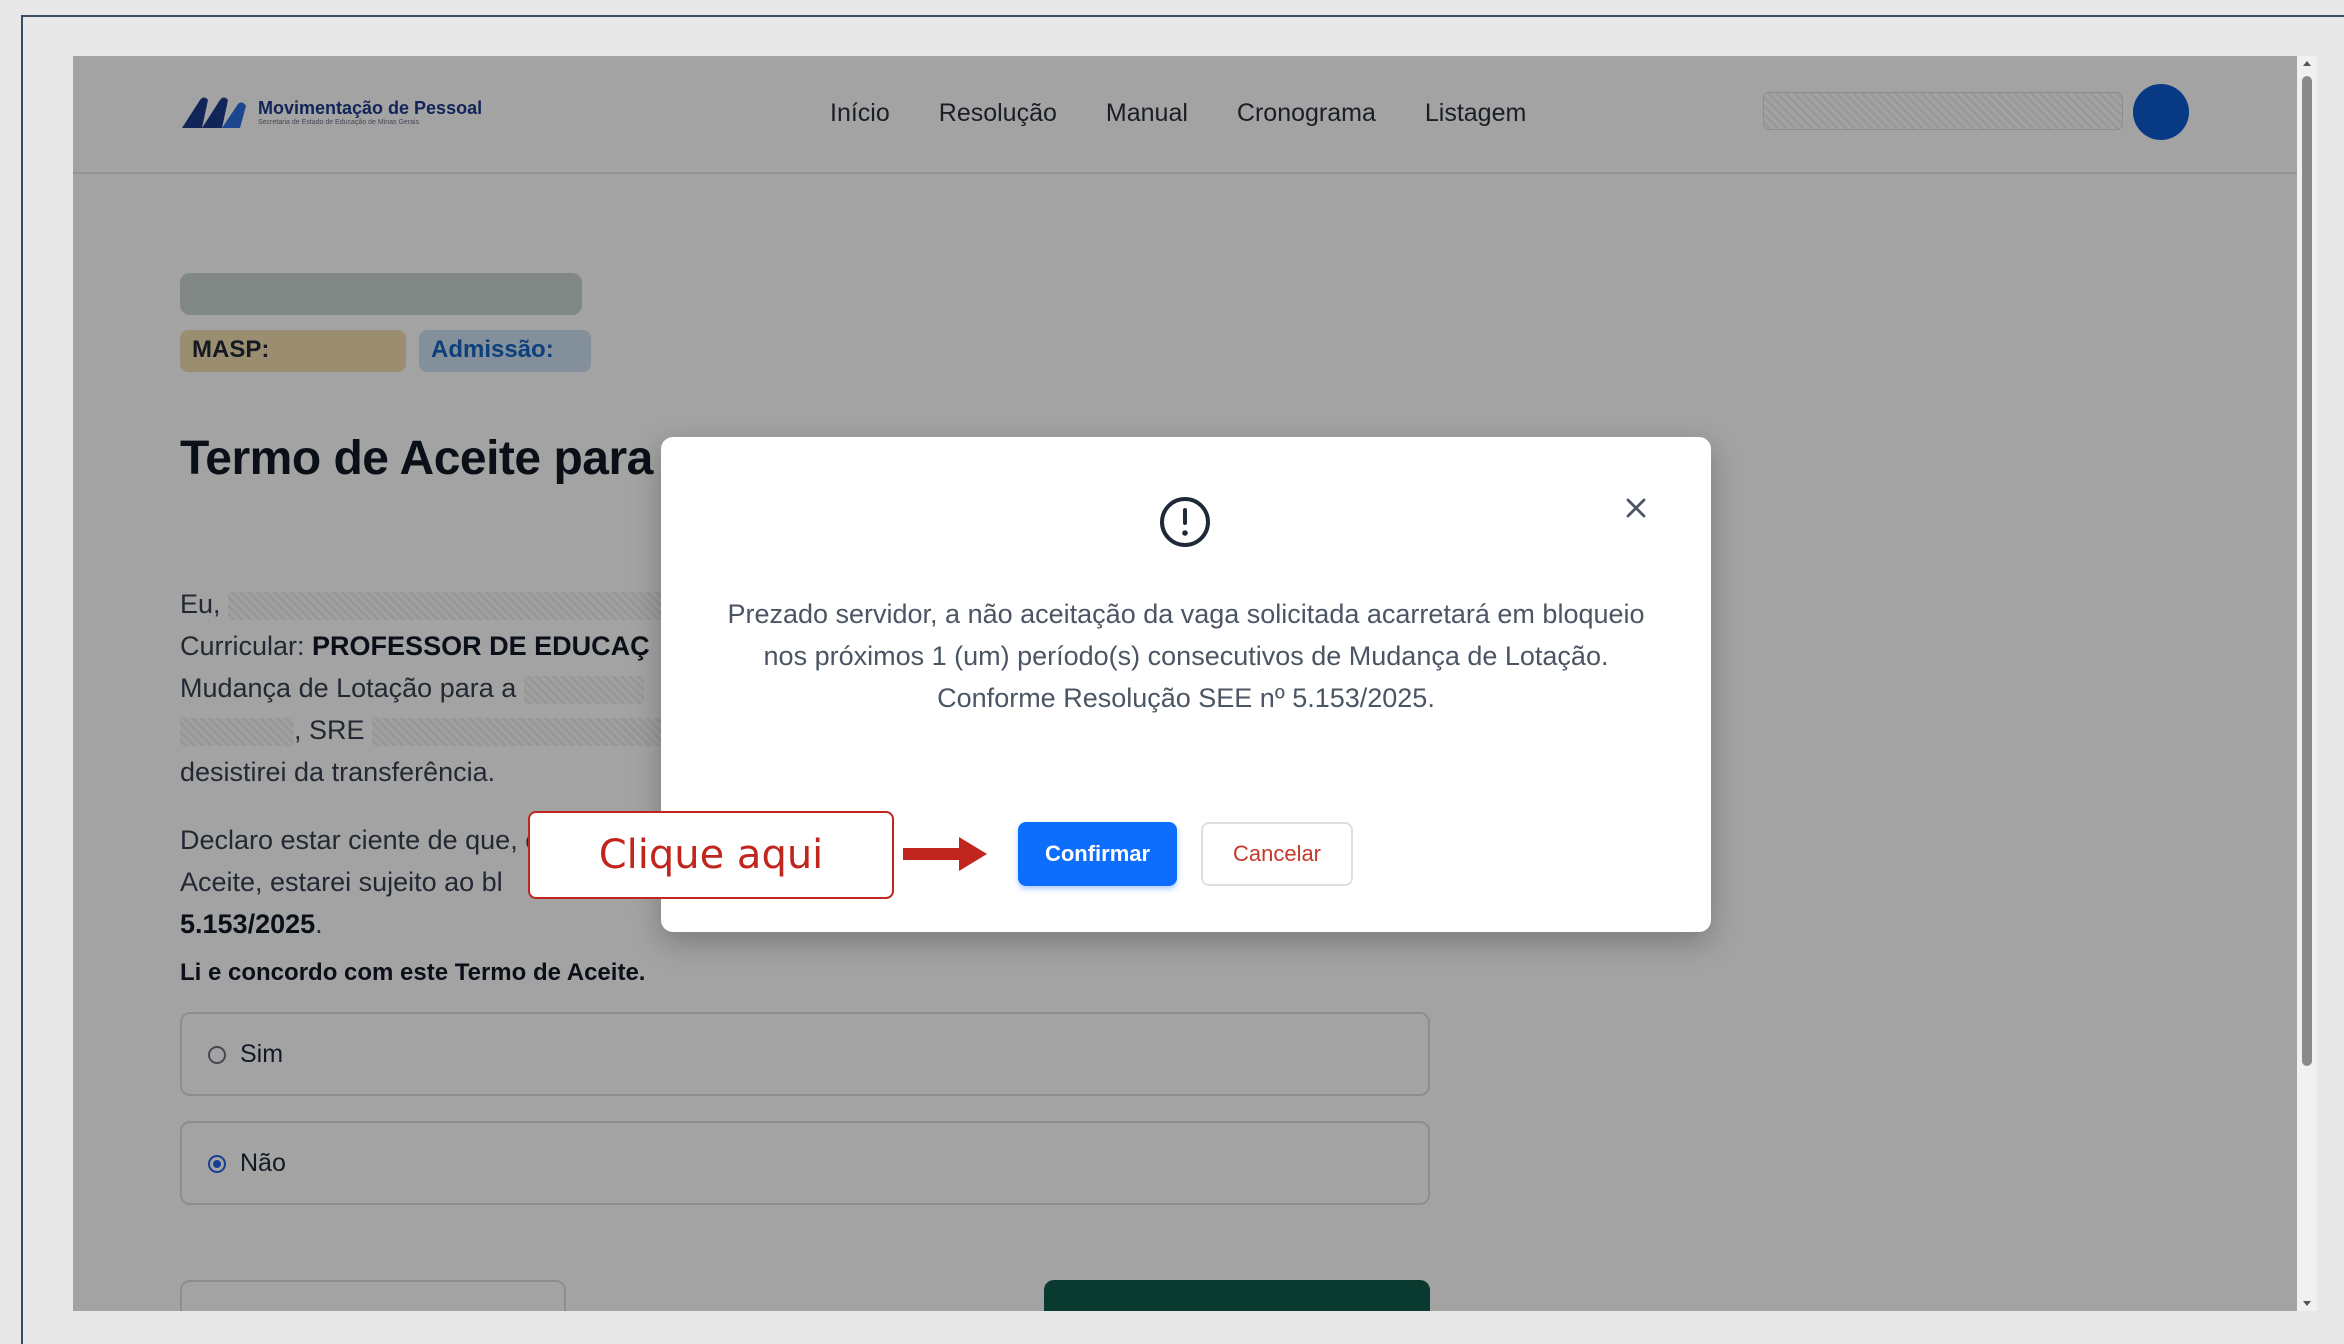  What do you see at coordinates (2307, 571) in the screenshot?
I see `scroll-thumb` at bounding box center [2307, 571].